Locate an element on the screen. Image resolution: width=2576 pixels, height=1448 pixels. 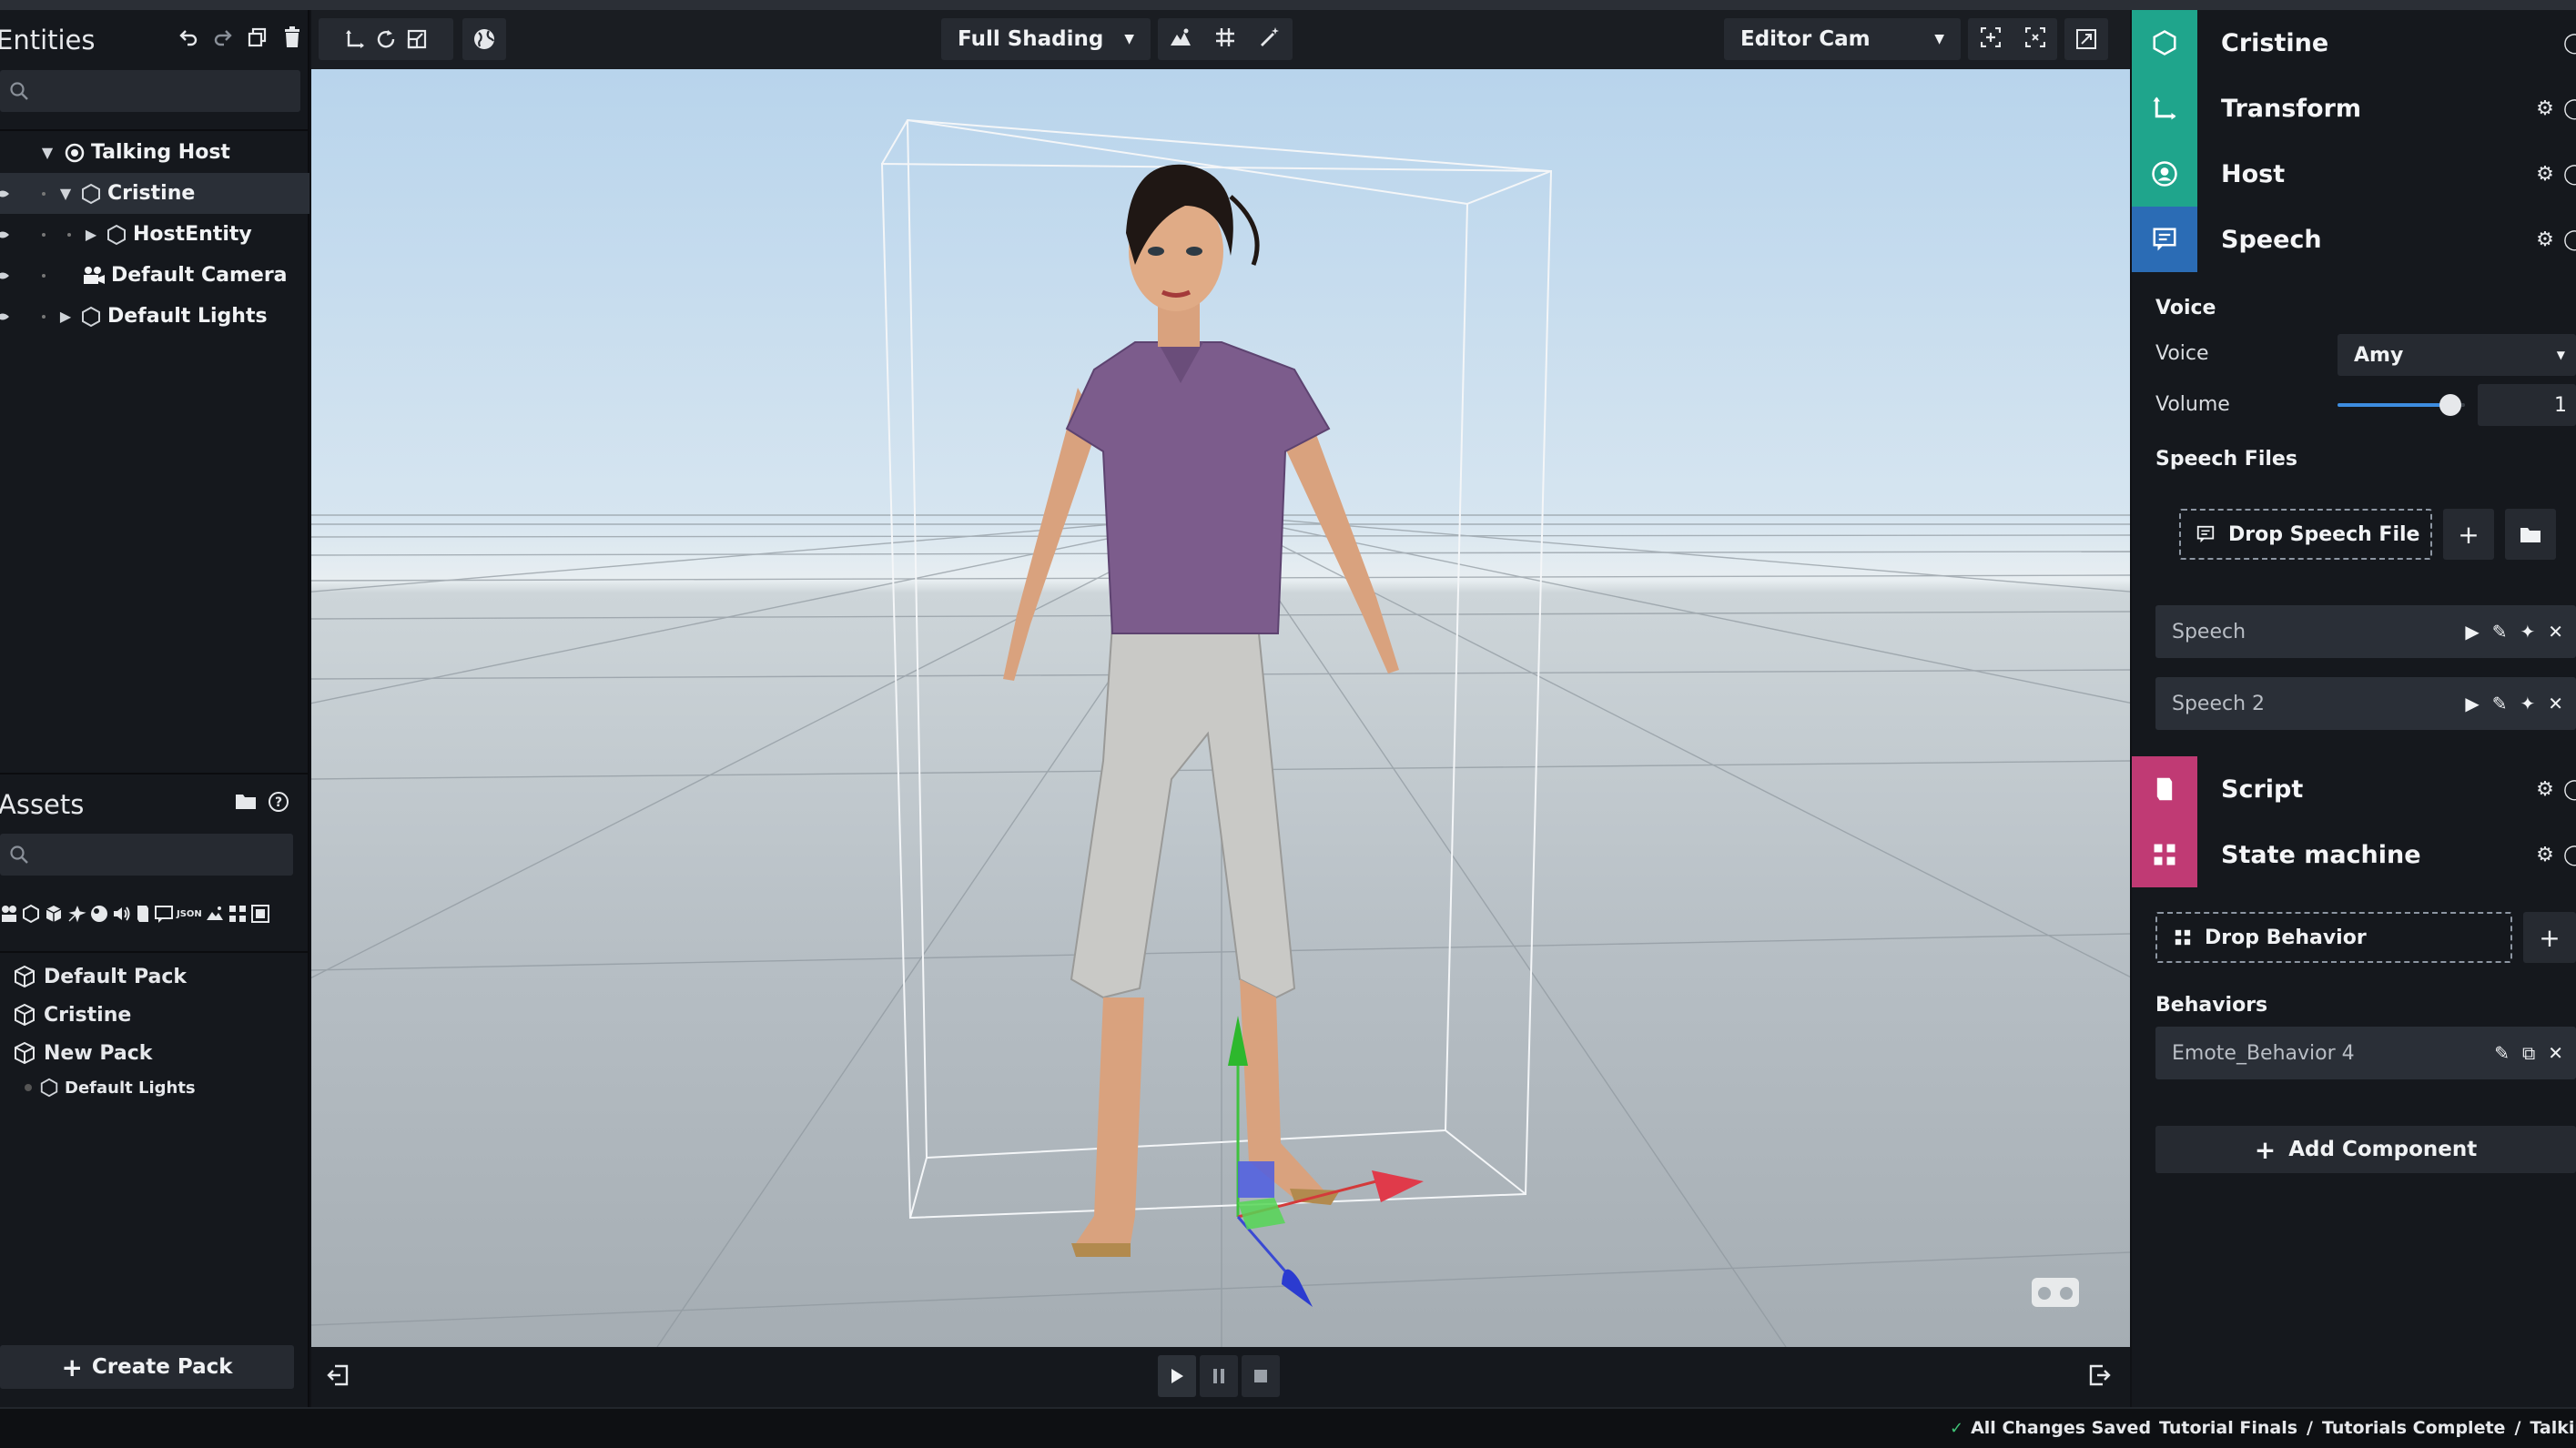
camera-dropdown: Editor Cam ▼ is located at coordinates (1842, 39).